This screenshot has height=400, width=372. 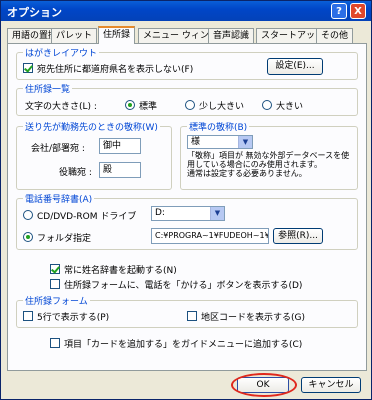 I want to click on position-honorific-input: 殿, so click(x=120, y=170).